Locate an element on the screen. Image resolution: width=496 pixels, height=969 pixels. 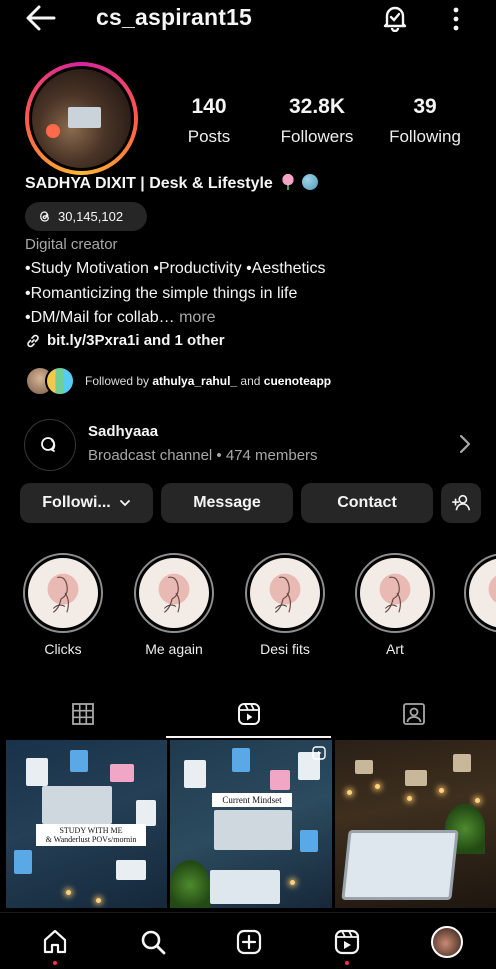
laptop-image is located at coordinates (400, 865).